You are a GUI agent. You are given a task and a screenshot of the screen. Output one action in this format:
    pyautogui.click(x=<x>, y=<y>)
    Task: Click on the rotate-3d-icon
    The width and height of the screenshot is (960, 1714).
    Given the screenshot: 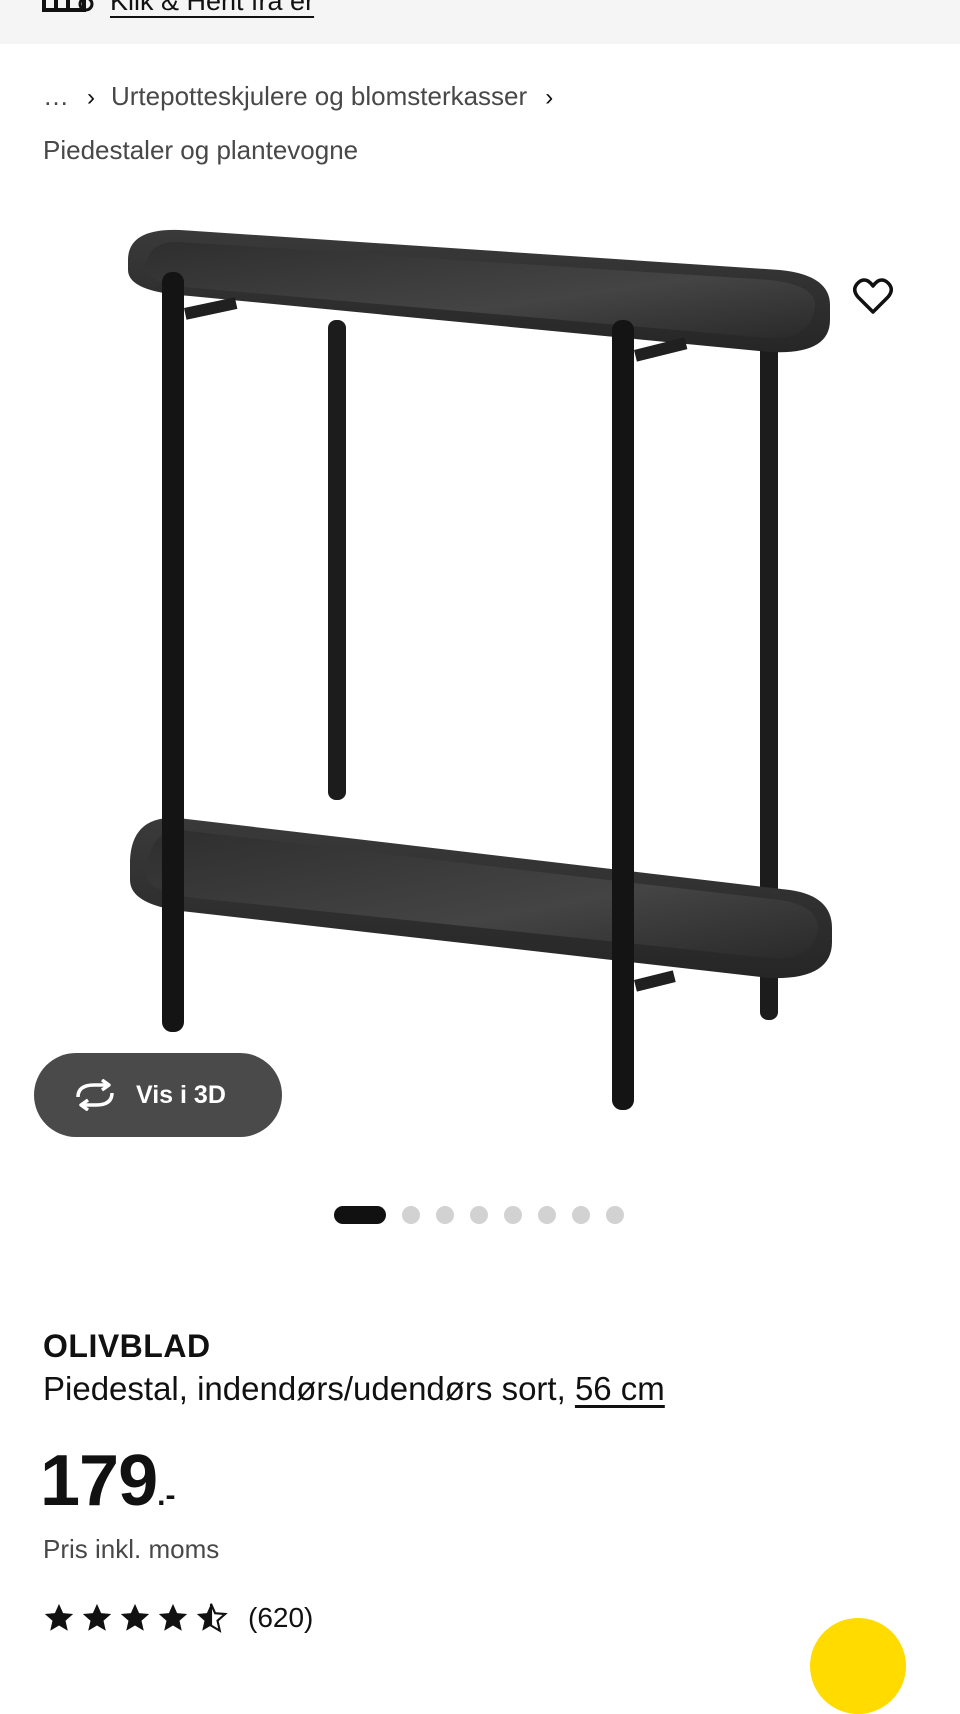 What is the action you would take?
    pyautogui.click(x=95, y=1095)
    